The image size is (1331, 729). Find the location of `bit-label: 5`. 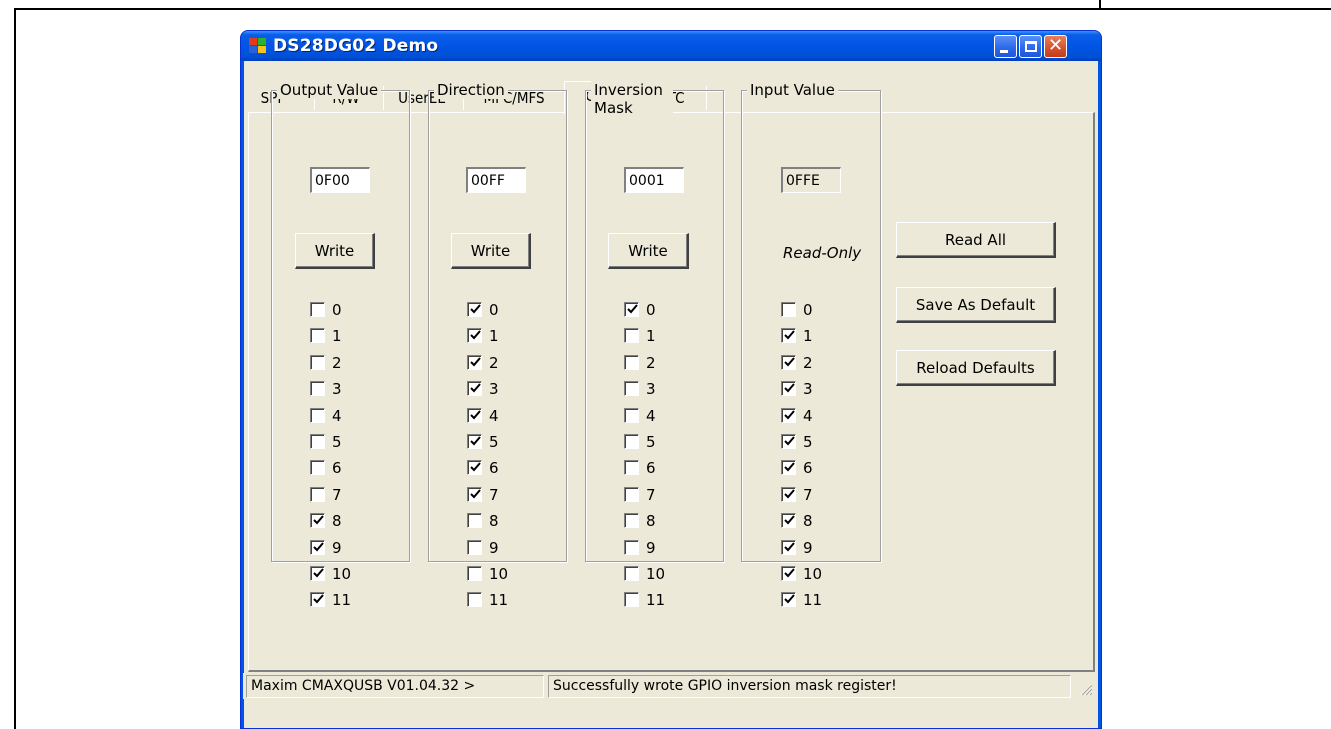

bit-label: 5 is located at coordinates (808, 442).